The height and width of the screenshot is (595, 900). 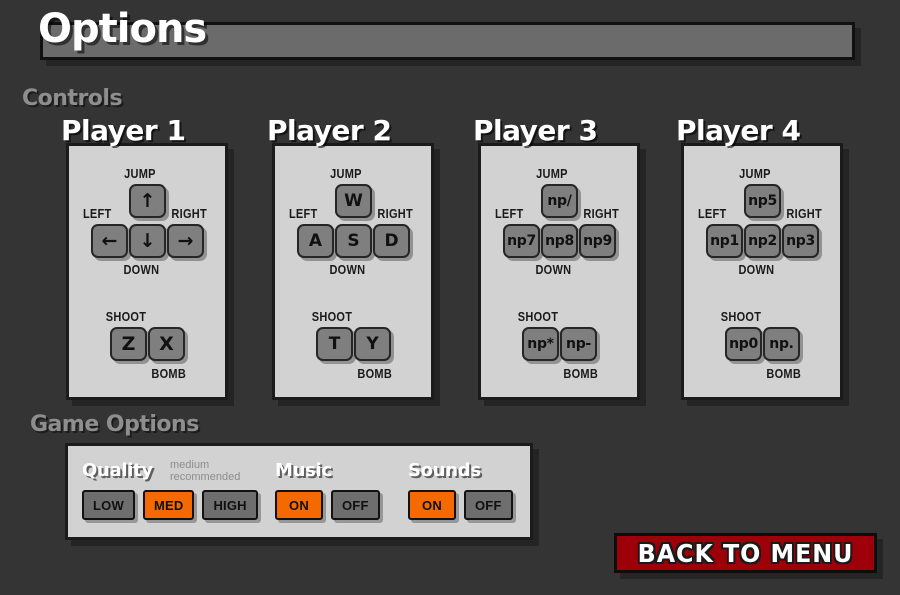 I want to click on key-left-p1: ←, so click(x=109, y=241).